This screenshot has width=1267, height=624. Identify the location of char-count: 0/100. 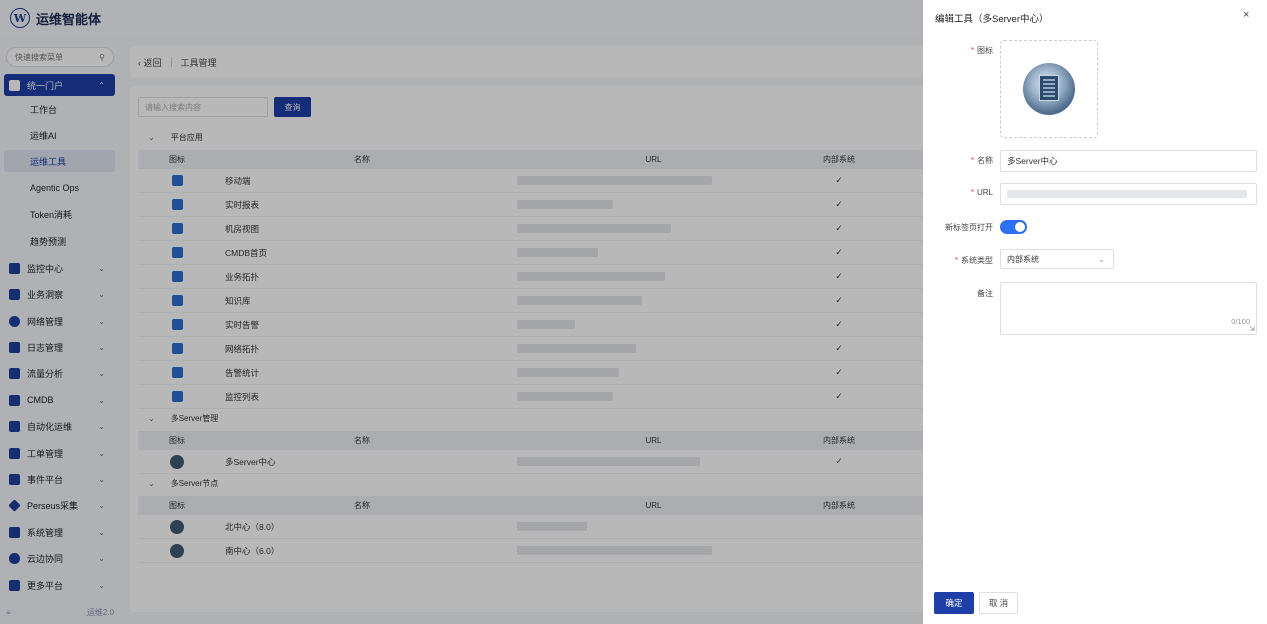
(1240, 321).